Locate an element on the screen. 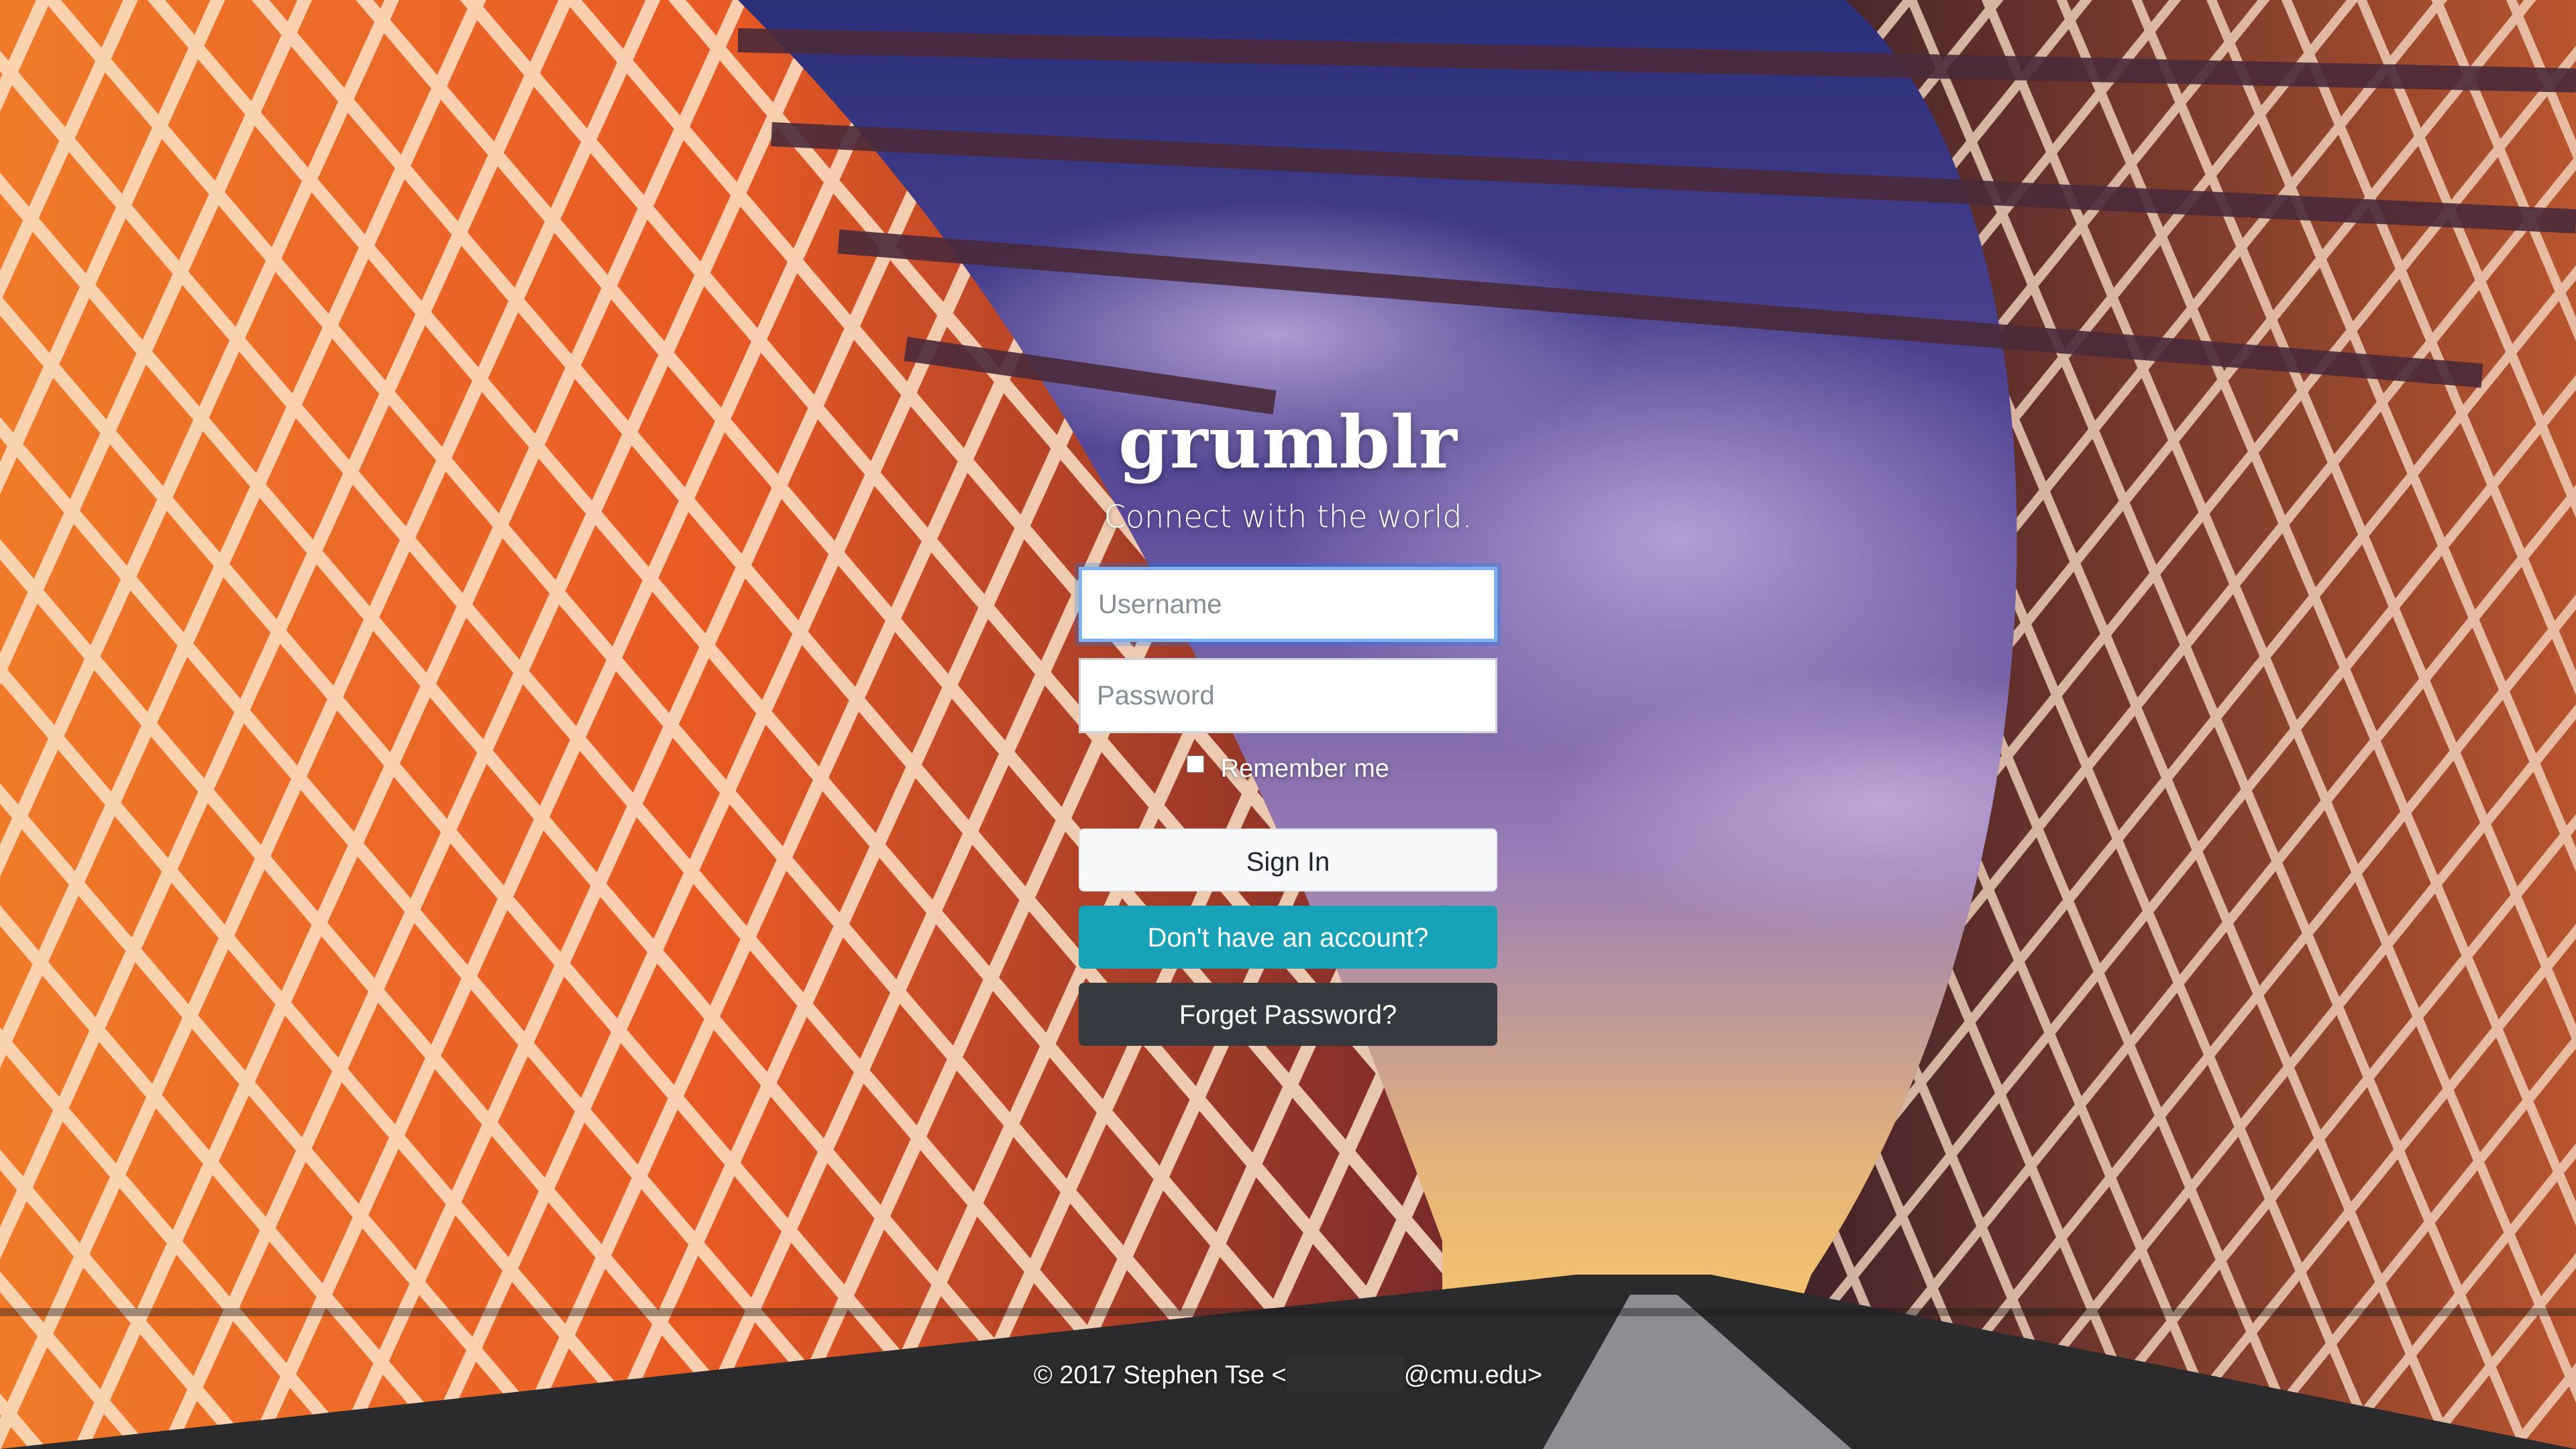 This screenshot has width=2576, height=1449. footer-copyright: © 2017 Stephen Tse < @cmu.edu> is located at coordinates (1288, 1375).